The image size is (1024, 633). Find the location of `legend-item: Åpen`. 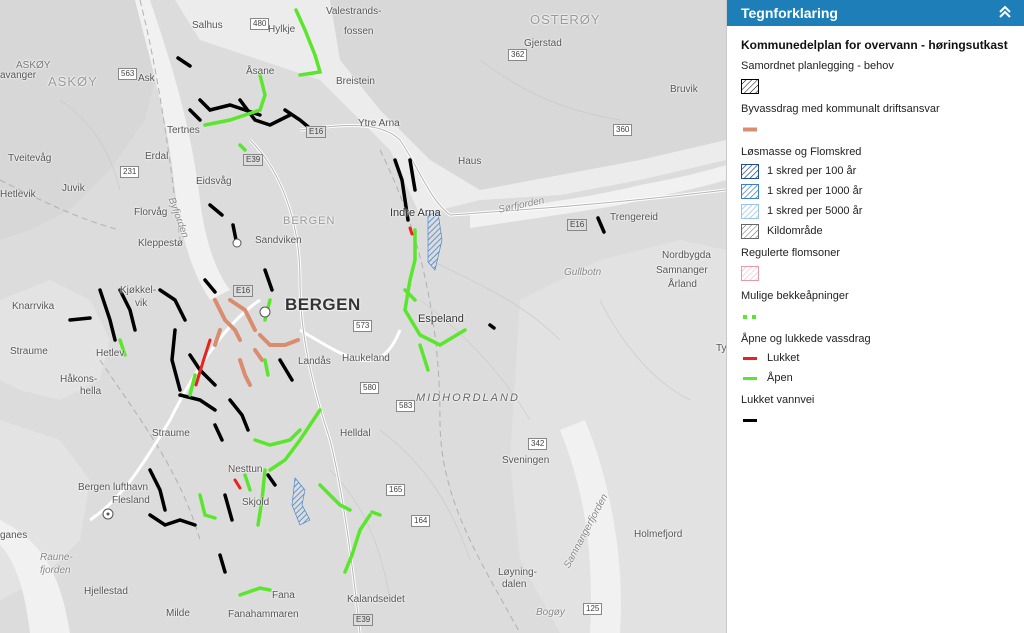

legend-item: Åpen is located at coordinates (877, 378).